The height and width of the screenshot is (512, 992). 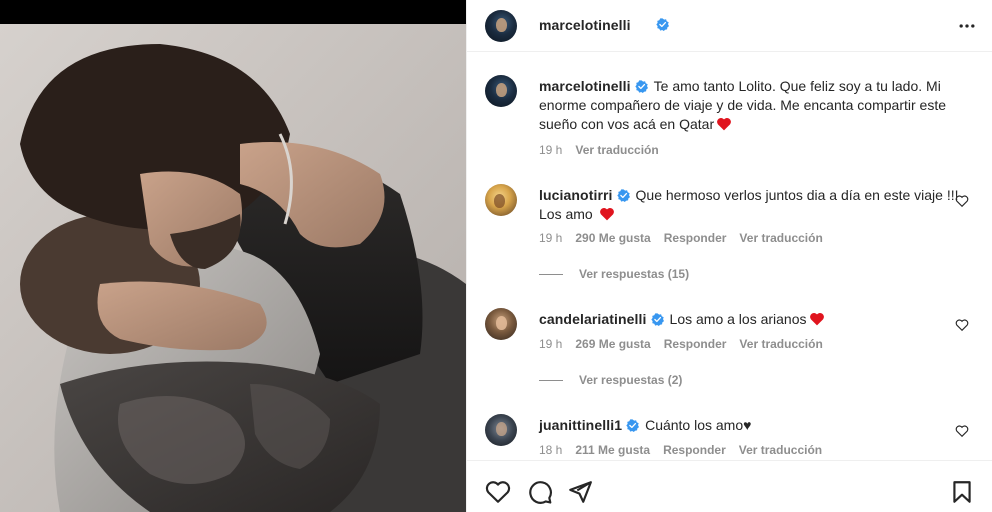 I want to click on share-icon, so click(x=580, y=492).